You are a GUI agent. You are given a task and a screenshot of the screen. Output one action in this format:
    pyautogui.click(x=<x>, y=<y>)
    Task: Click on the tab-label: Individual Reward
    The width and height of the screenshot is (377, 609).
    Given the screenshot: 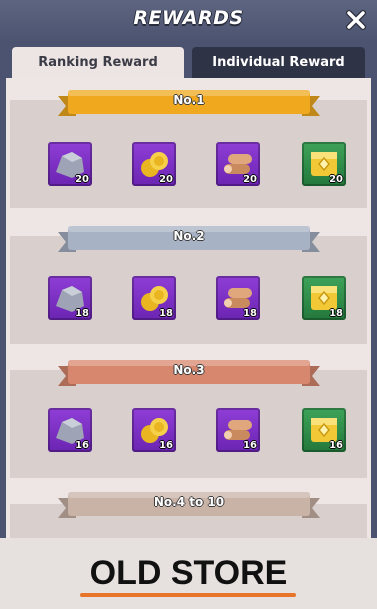 What is the action you would take?
    pyautogui.click(x=278, y=62)
    